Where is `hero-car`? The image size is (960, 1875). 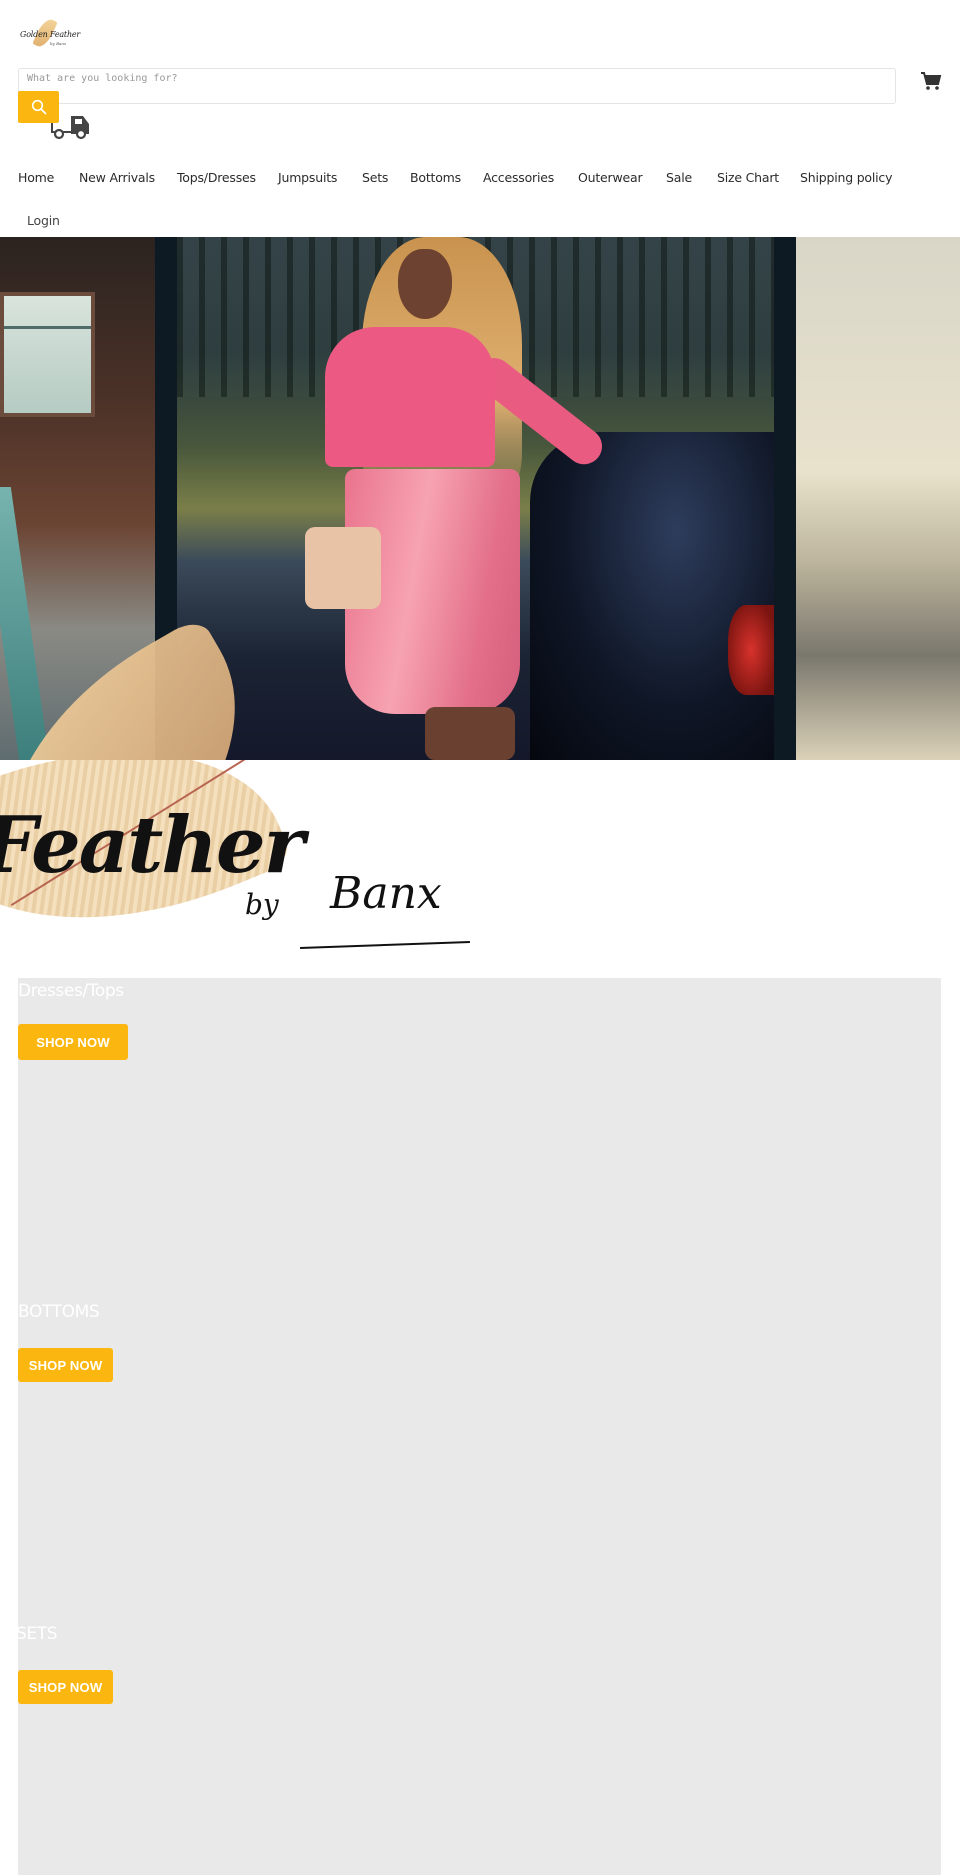 hero-car is located at coordinates (652, 596).